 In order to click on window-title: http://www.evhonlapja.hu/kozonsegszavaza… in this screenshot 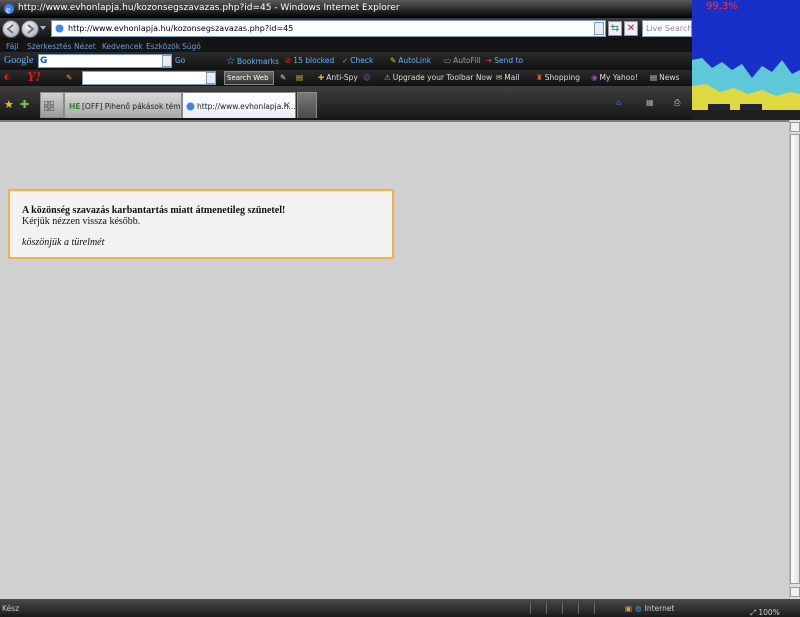, I will do `click(209, 8)`.